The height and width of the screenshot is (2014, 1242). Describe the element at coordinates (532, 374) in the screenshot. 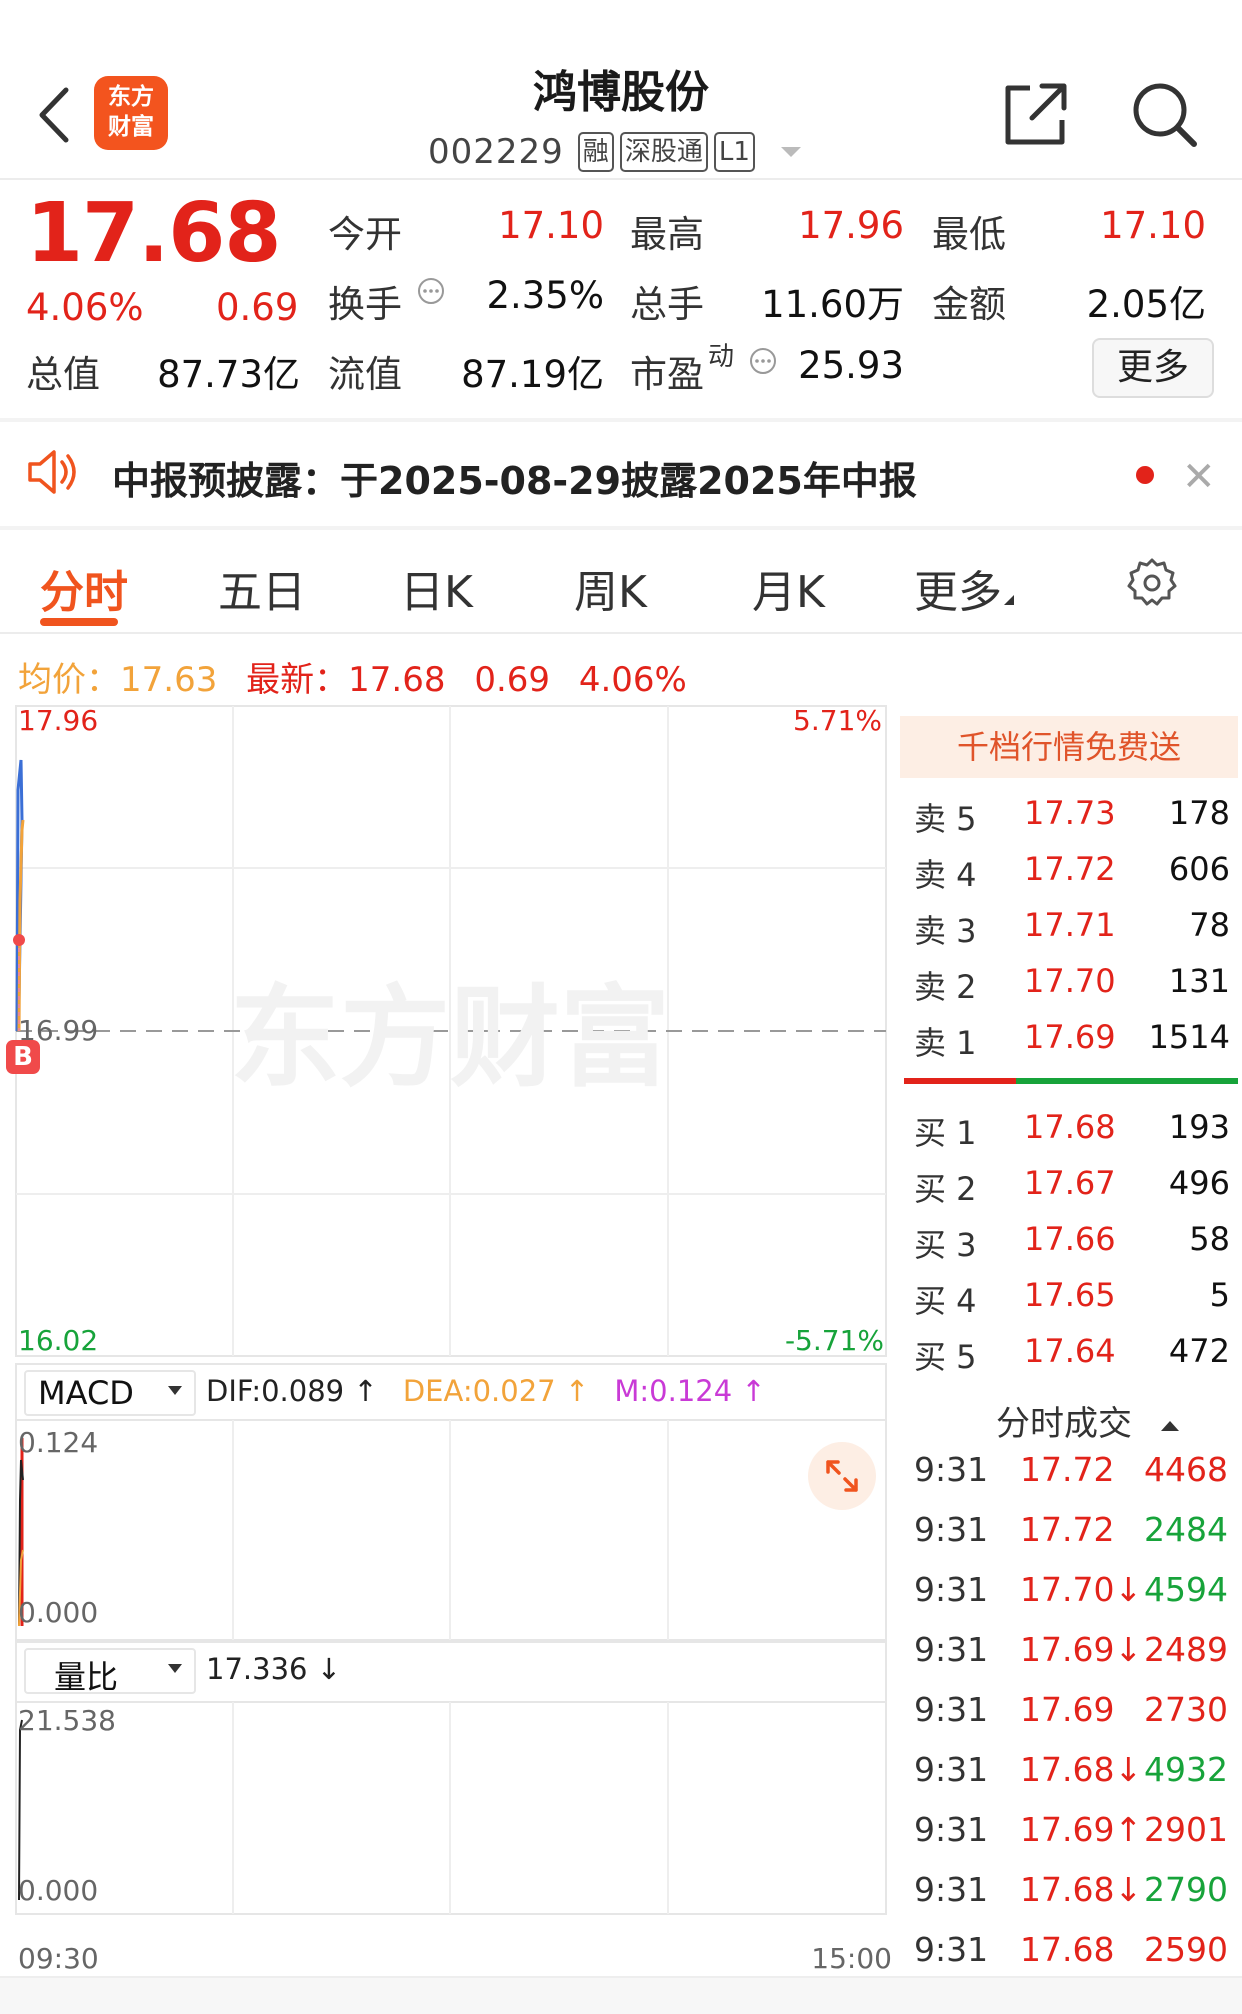

I see `float-cap-value: 87.19亿` at that location.